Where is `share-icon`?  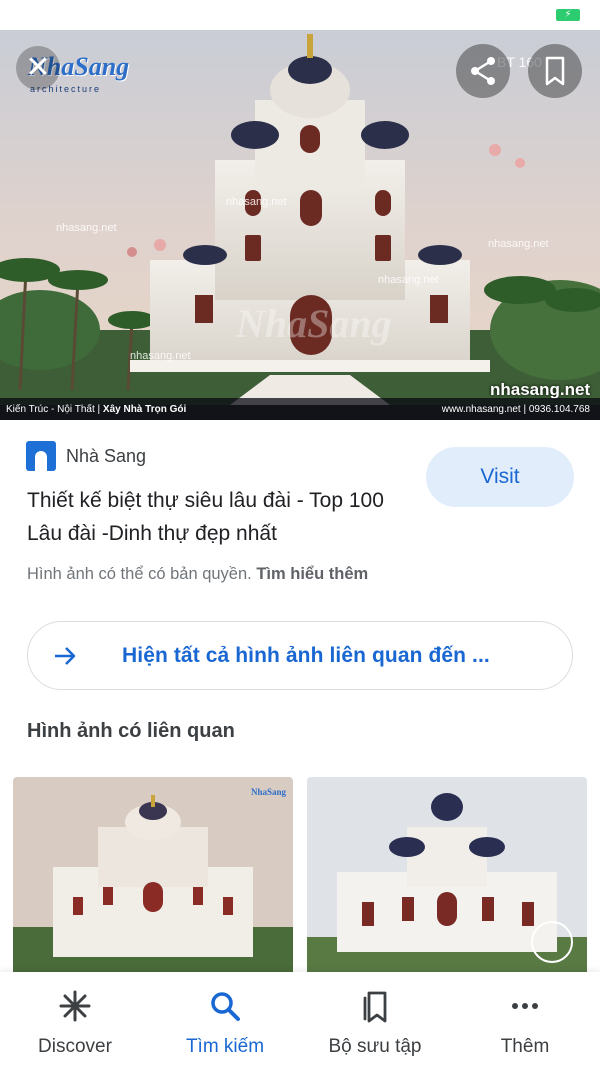
share-icon is located at coordinates (483, 71).